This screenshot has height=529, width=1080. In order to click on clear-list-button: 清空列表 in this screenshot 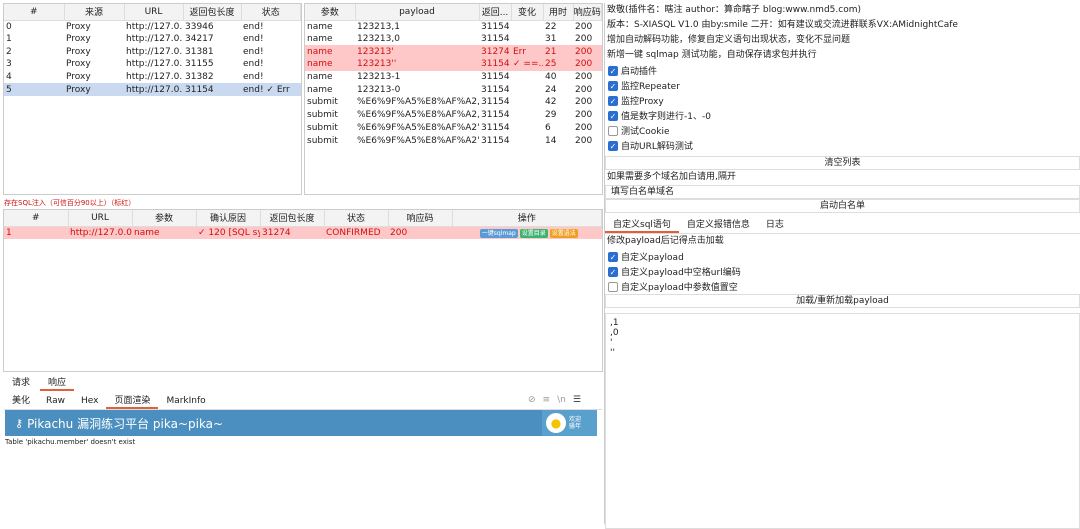, I will do `click(842, 163)`.